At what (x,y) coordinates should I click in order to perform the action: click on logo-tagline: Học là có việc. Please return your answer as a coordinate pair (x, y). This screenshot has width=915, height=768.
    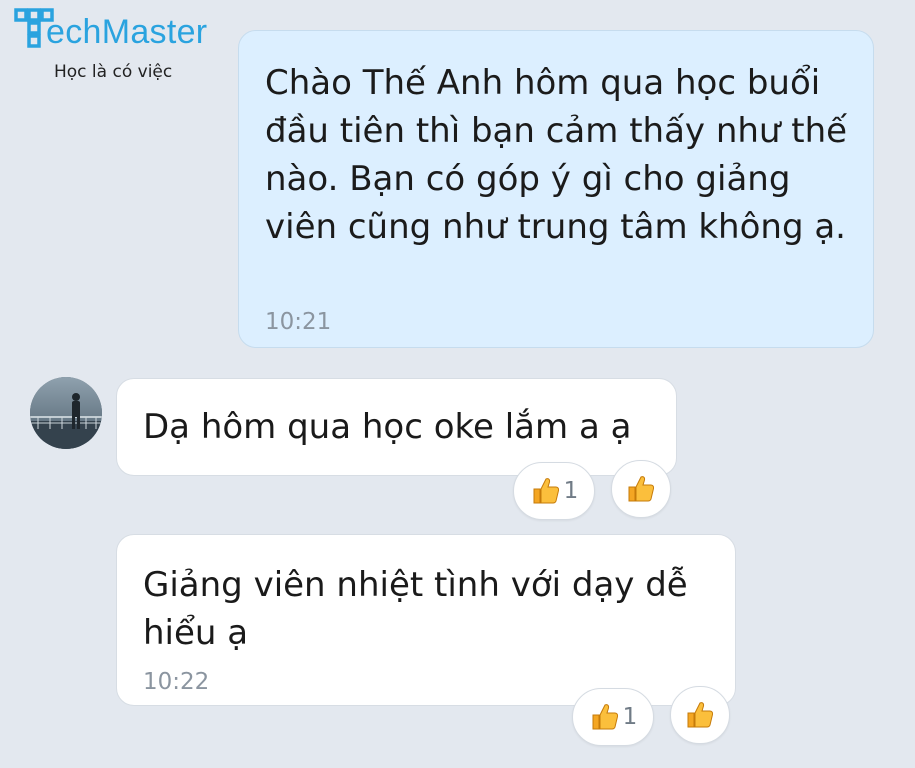
    Looking at the image, I should click on (113, 72).